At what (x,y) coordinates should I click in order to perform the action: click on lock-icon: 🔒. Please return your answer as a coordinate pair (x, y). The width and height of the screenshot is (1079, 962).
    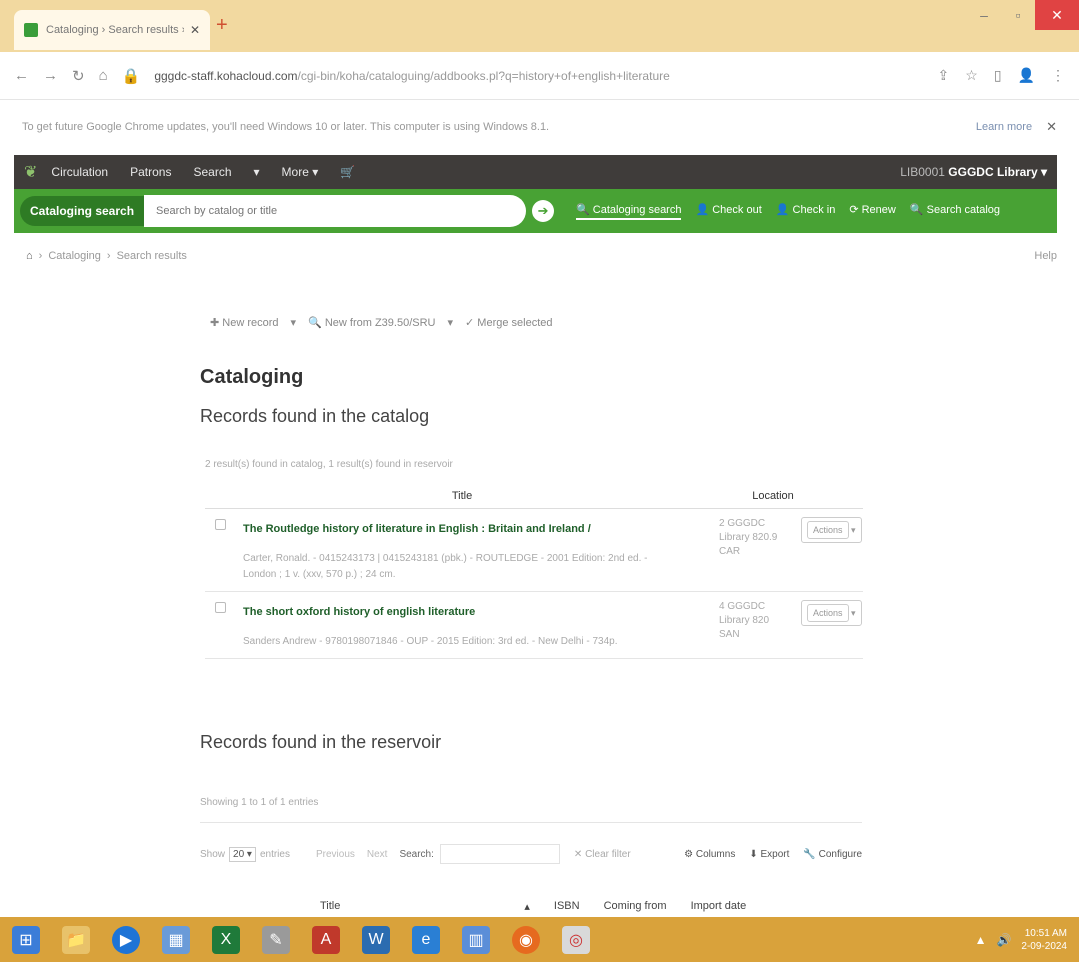
    Looking at the image, I should click on (131, 76).